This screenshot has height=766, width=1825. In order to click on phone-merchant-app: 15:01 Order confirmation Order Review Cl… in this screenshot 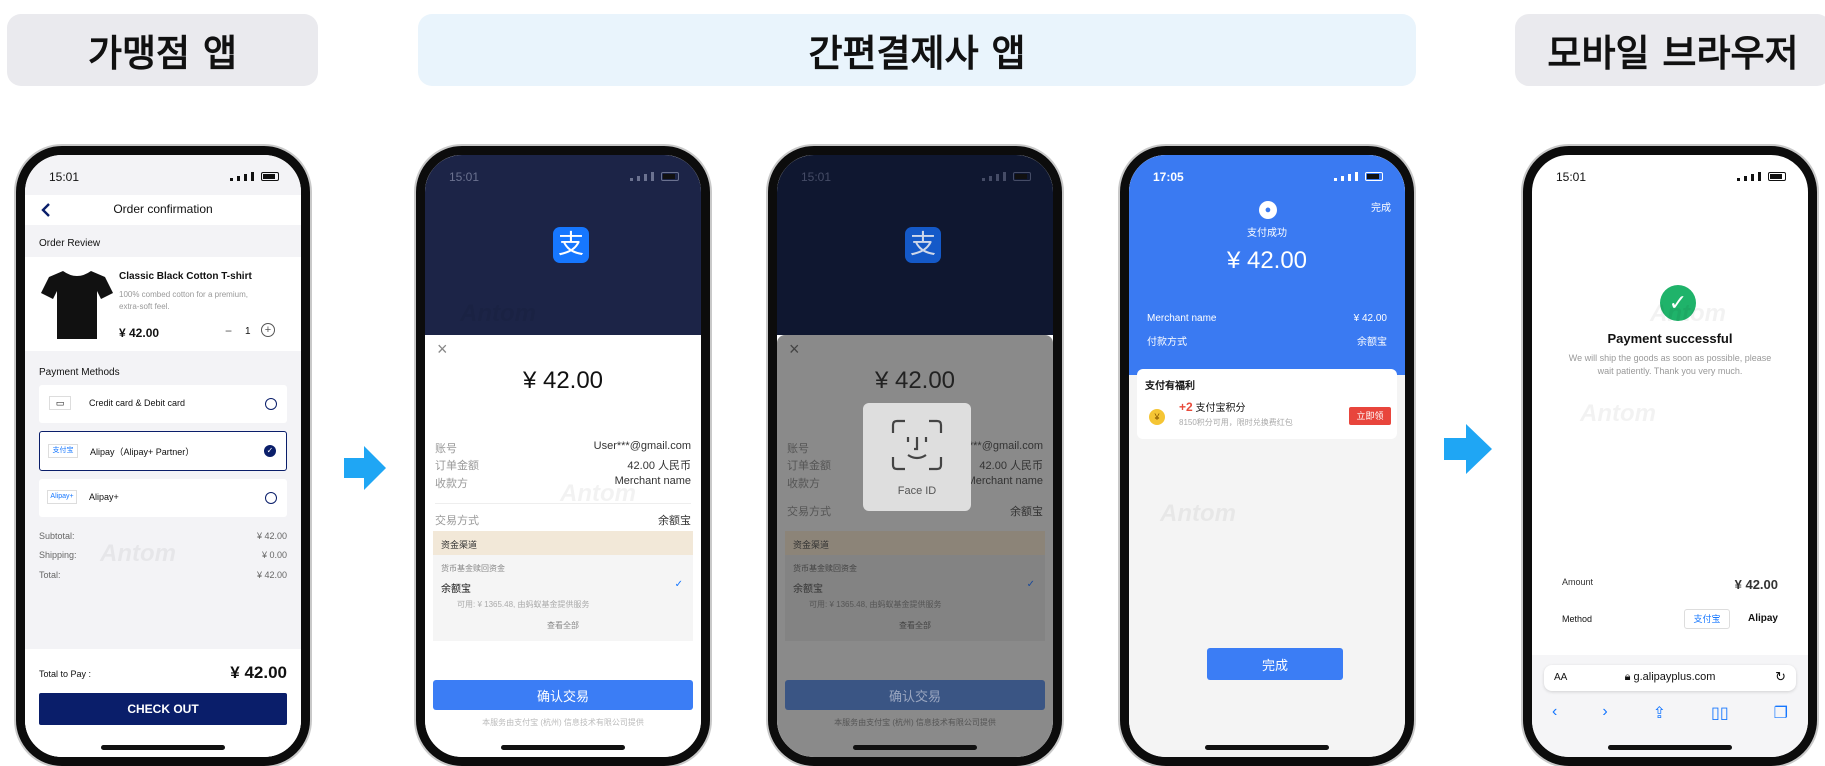, I will do `click(163, 456)`.